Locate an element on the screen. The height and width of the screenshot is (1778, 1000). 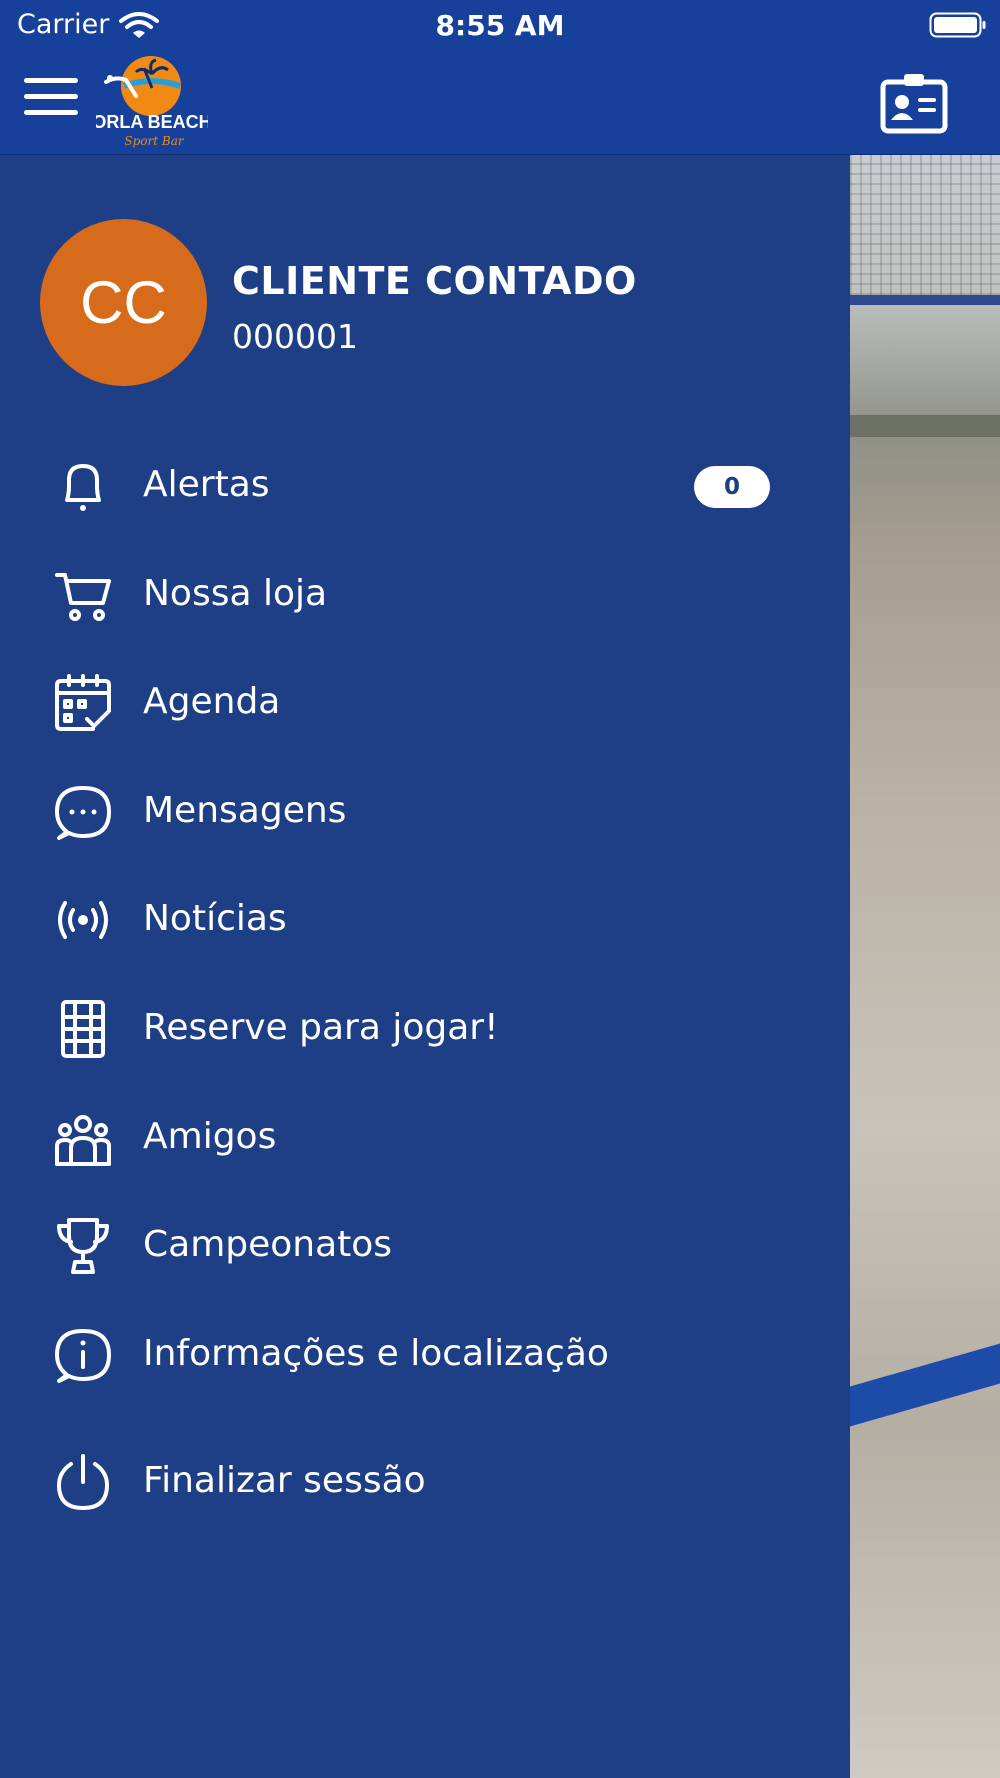
avatar: CC is located at coordinates (123, 302).